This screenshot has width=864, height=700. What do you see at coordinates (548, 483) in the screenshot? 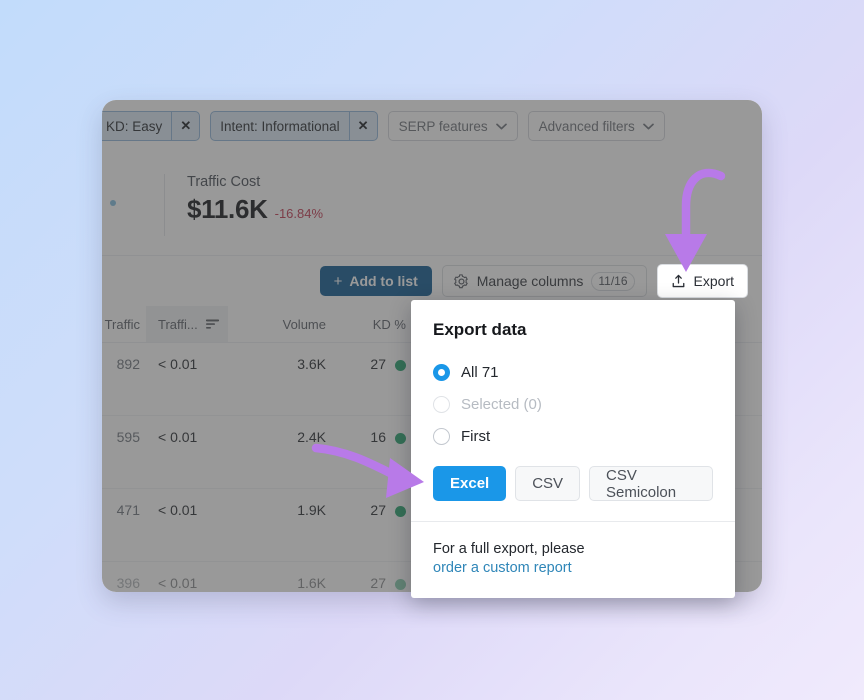
I see `export-format-csv: CSV` at bounding box center [548, 483].